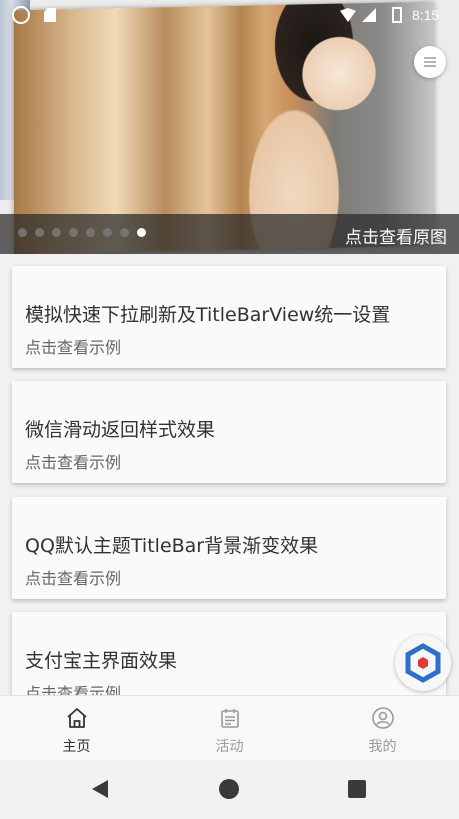  I want to click on battery-icon, so click(397, 15).